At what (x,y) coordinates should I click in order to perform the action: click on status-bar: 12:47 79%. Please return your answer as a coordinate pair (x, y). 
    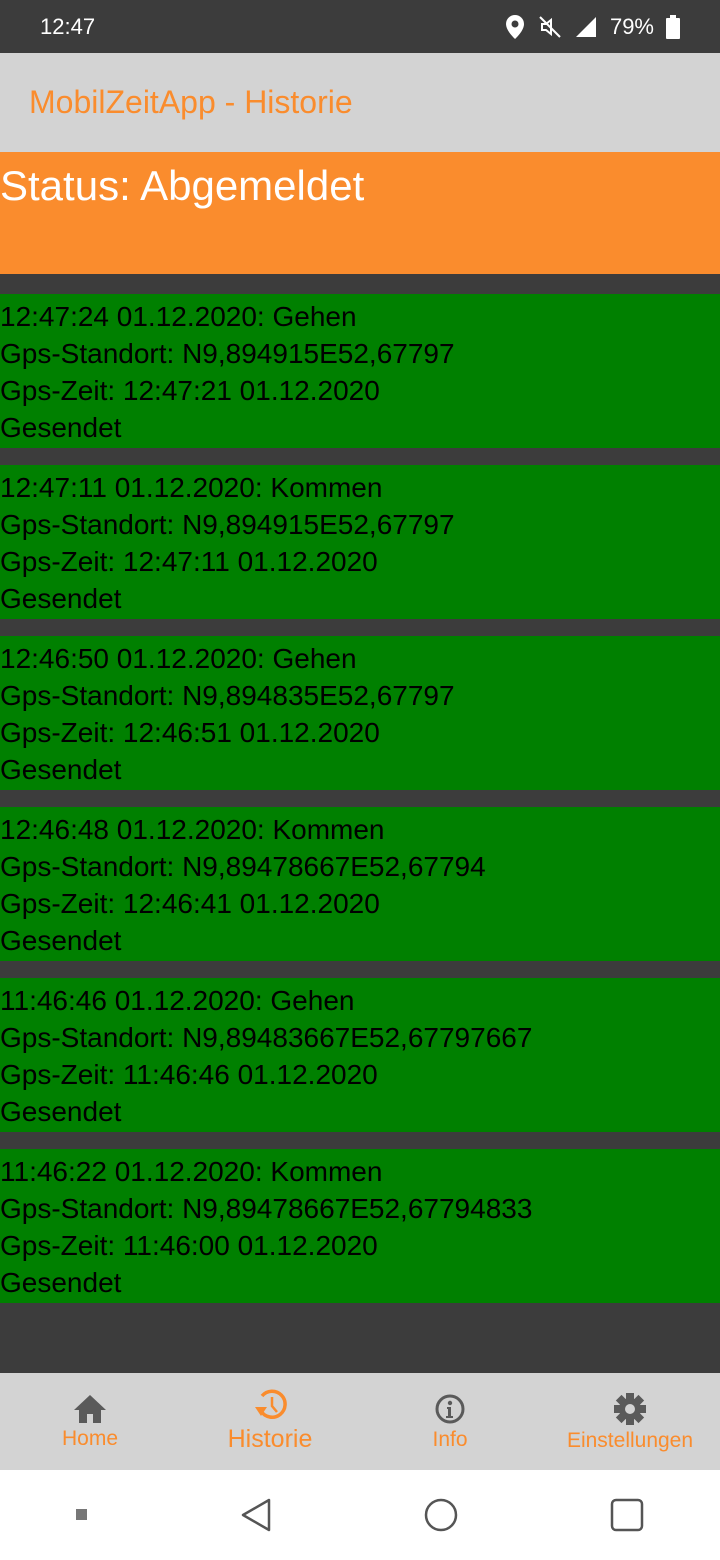
    Looking at the image, I should click on (360, 26).